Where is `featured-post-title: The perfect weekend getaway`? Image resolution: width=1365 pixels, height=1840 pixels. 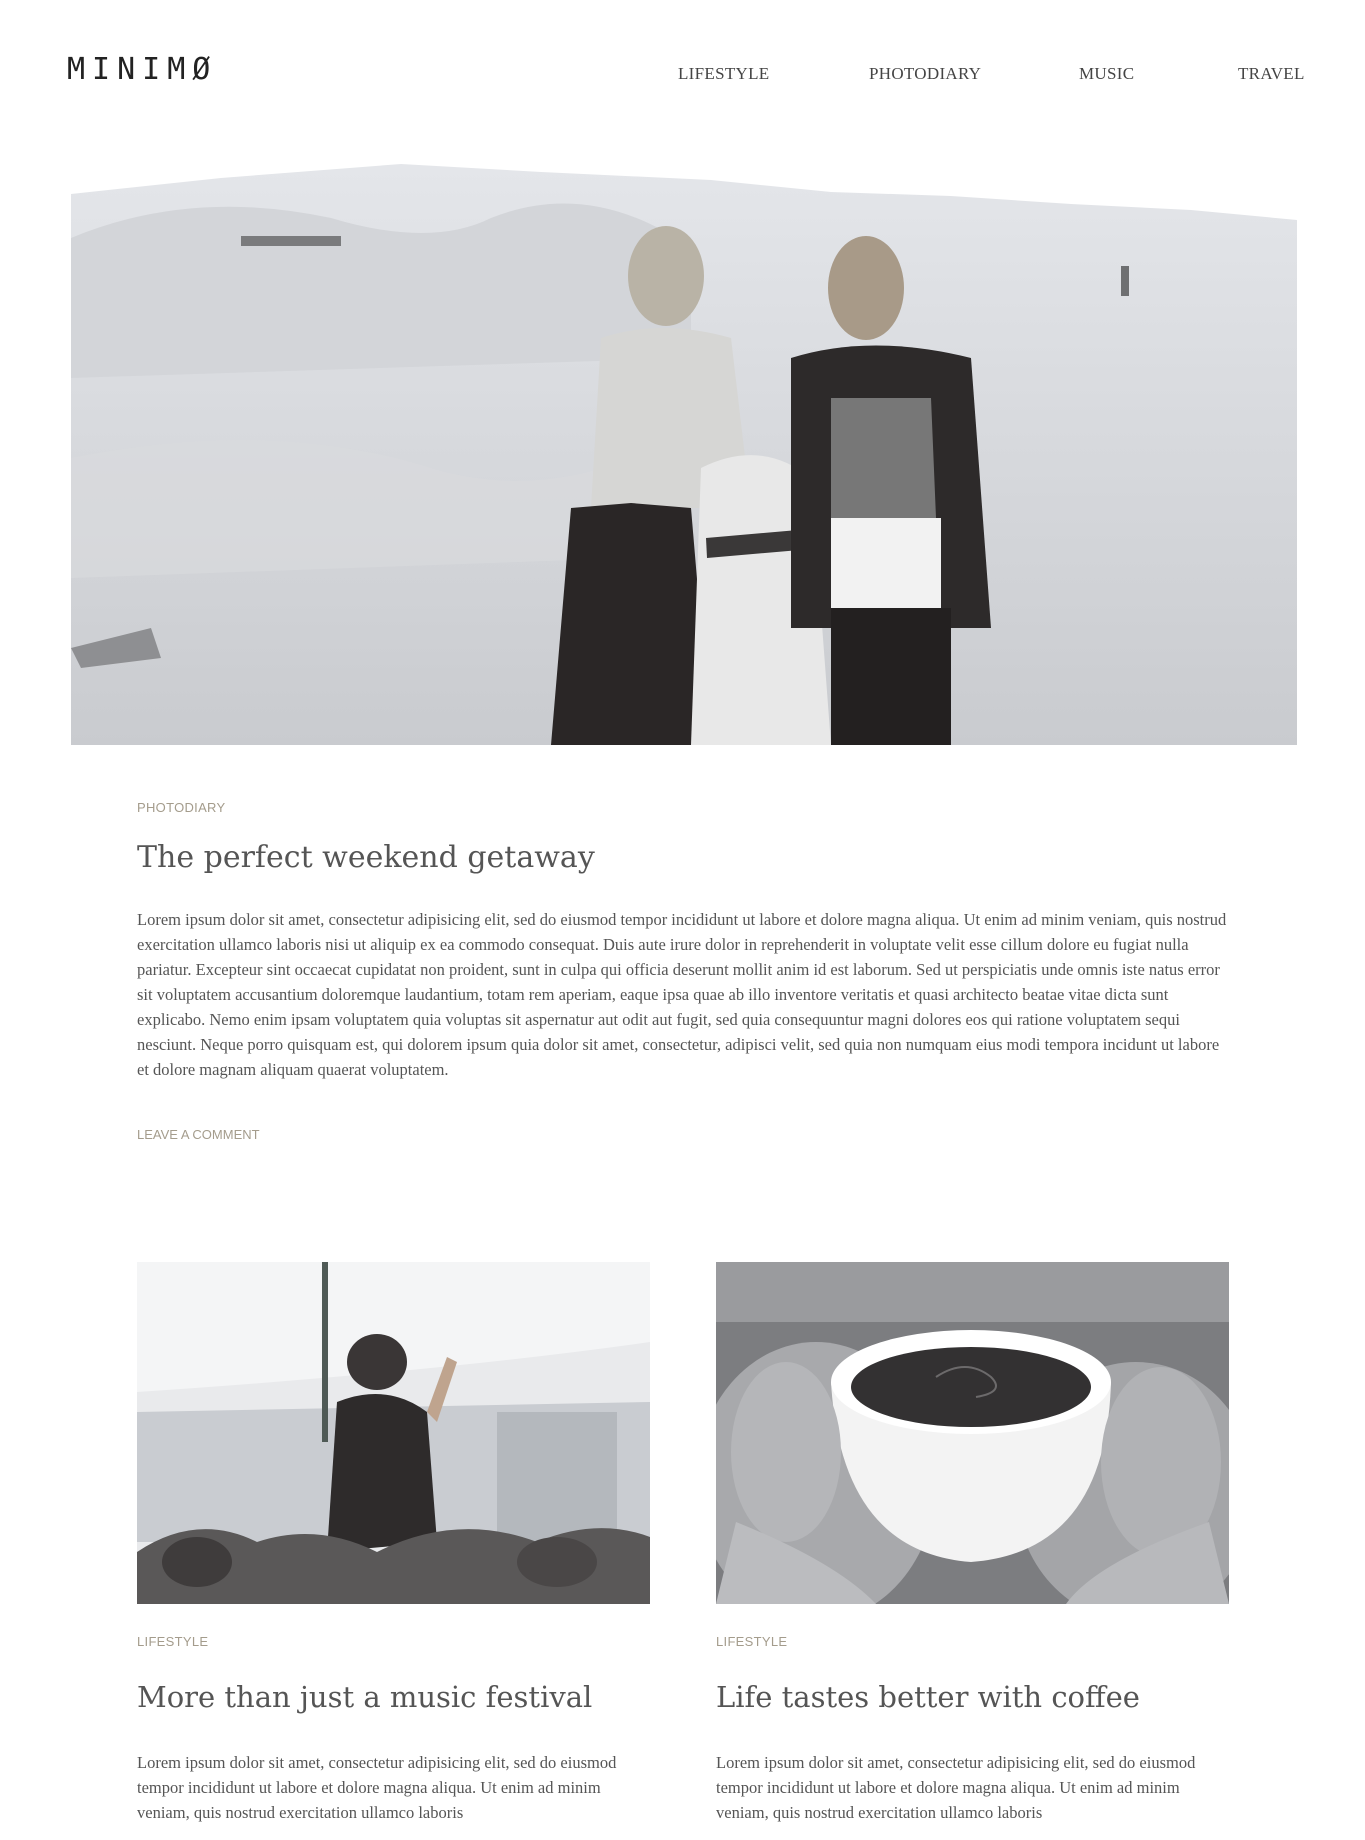 featured-post-title: The perfect weekend getaway is located at coordinates (366, 857).